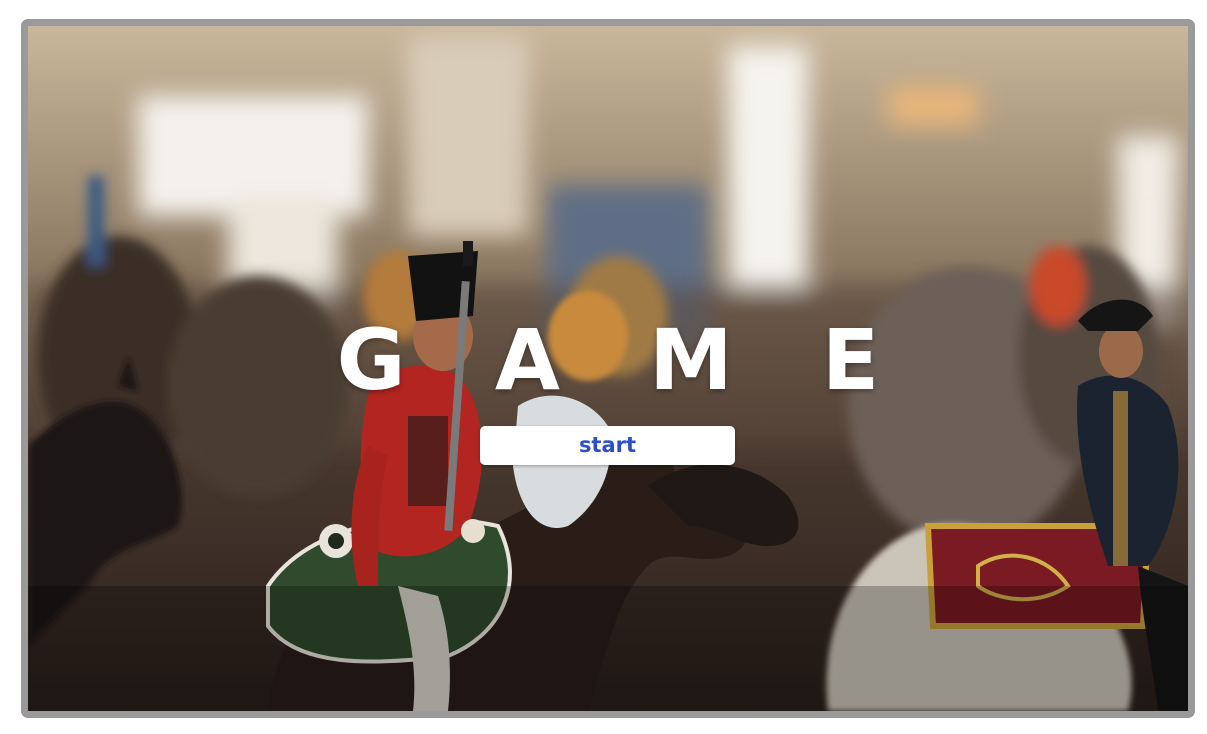 Image resolution: width=1207 pixels, height=734 pixels. What do you see at coordinates (623, 360) in the screenshot?
I see `game-title: G A M E` at bounding box center [623, 360].